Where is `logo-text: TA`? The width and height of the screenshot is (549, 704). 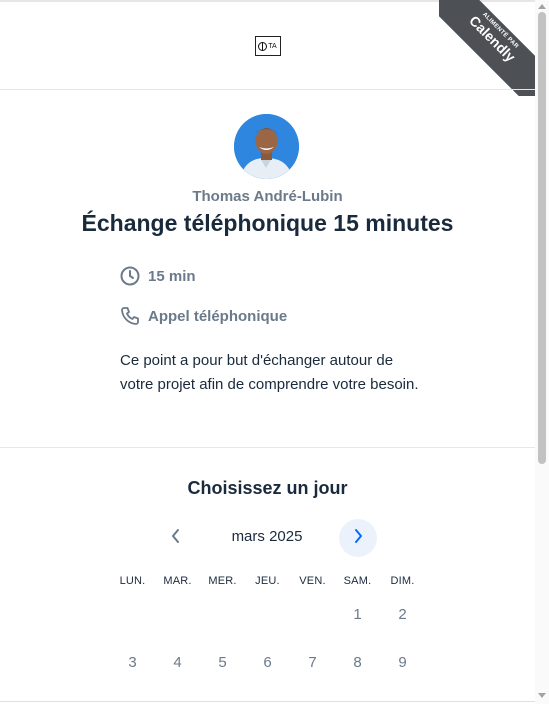 logo-text: TA is located at coordinates (272, 46).